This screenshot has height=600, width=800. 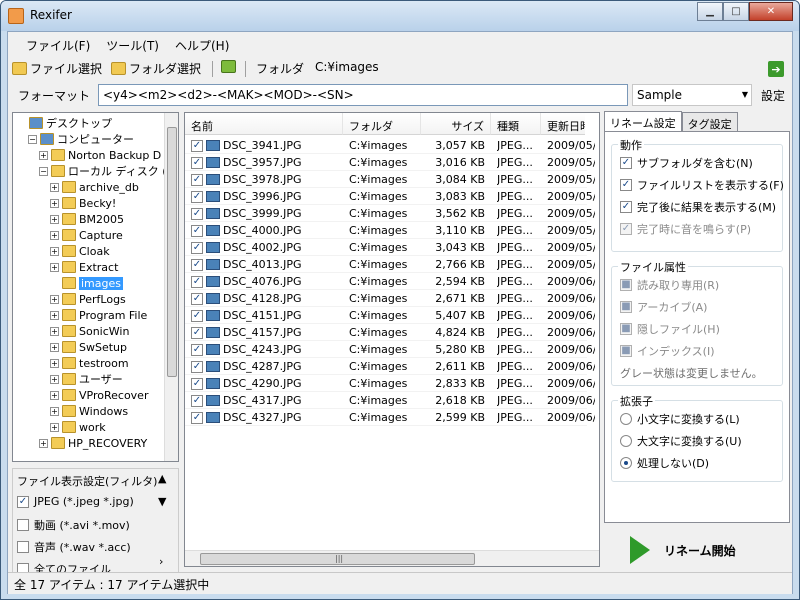 I want to click on folder-select-button: フォルダ選択, so click(x=156, y=68).